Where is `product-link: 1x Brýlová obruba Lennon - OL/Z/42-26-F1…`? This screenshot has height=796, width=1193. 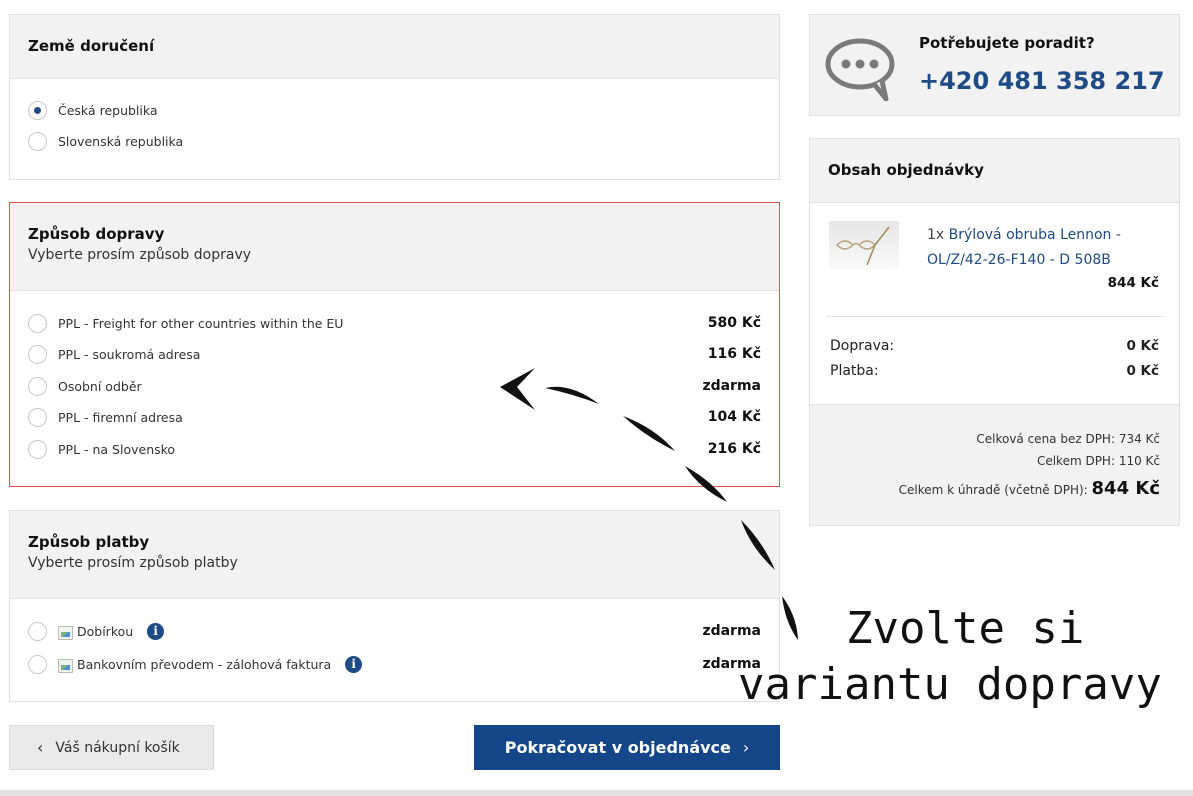
product-link: 1x Brýlová obruba Lennon - OL/Z/42-26-F1… is located at coordinates (1042, 248).